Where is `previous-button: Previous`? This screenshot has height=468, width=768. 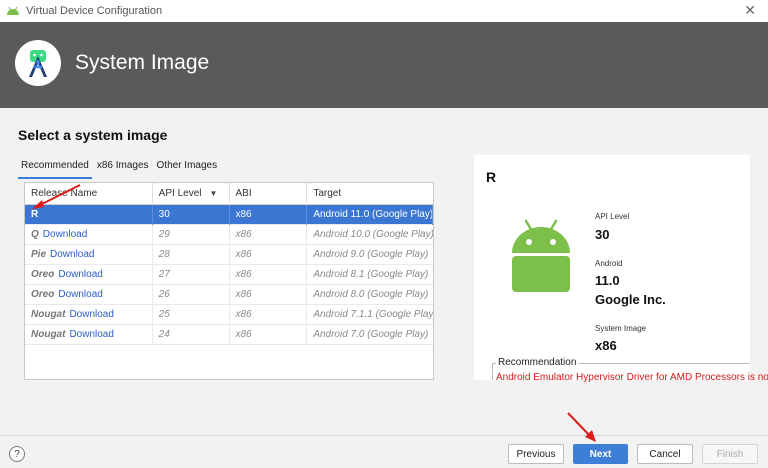 previous-button: Previous is located at coordinates (536, 454).